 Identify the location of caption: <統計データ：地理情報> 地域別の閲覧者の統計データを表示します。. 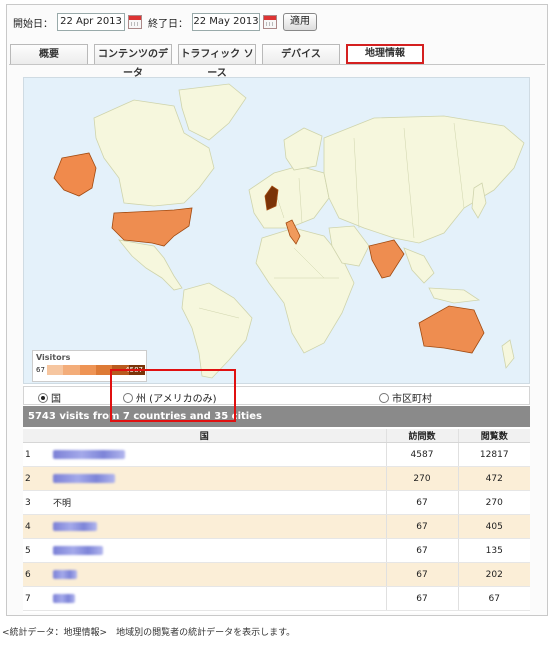
(149, 633).